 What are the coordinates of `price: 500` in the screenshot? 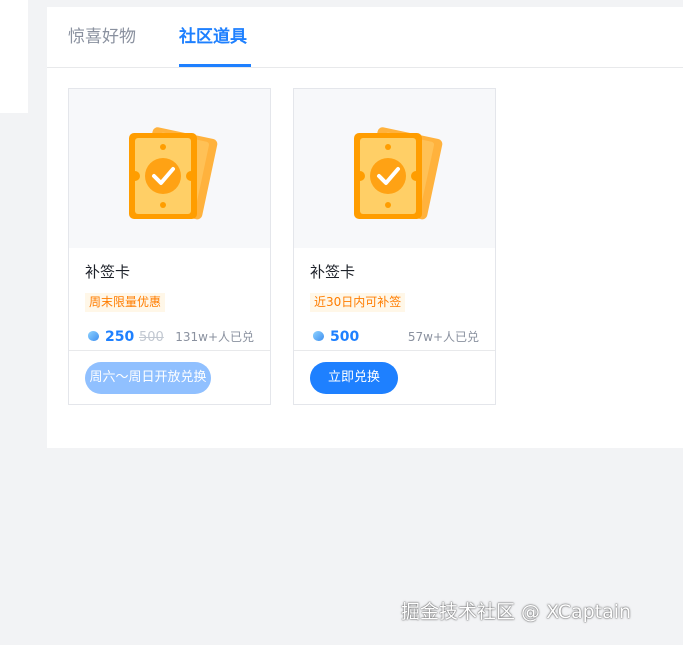 It's located at (345, 337).